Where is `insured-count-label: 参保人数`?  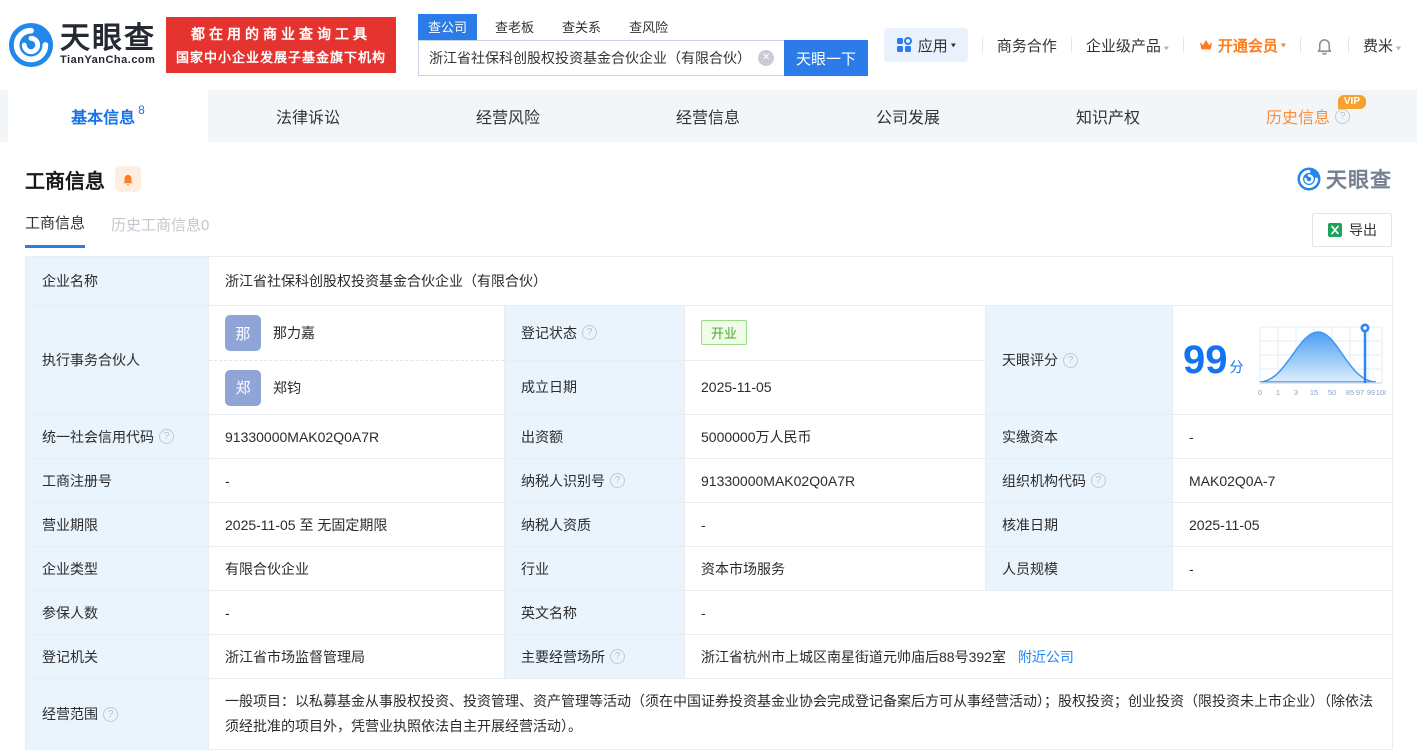
insured-count-label: 参保人数 is located at coordinates (117, 612).